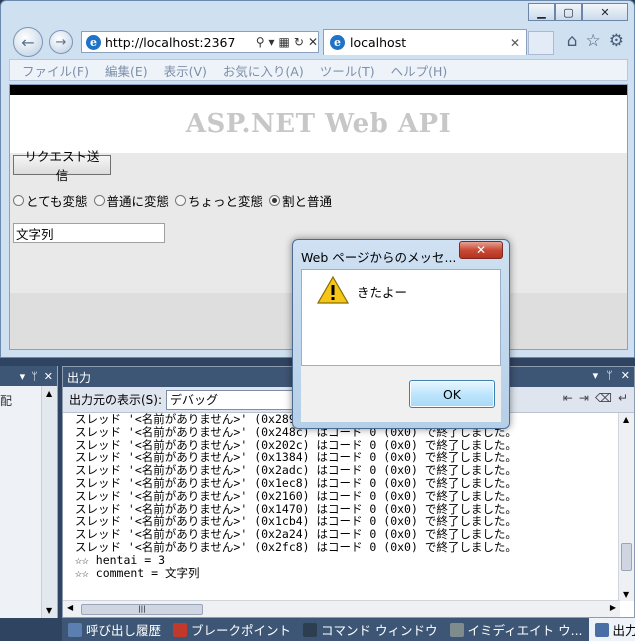 This screenshot has width=635, height=641. I want to click on new-tab-button, so click(541, 43).